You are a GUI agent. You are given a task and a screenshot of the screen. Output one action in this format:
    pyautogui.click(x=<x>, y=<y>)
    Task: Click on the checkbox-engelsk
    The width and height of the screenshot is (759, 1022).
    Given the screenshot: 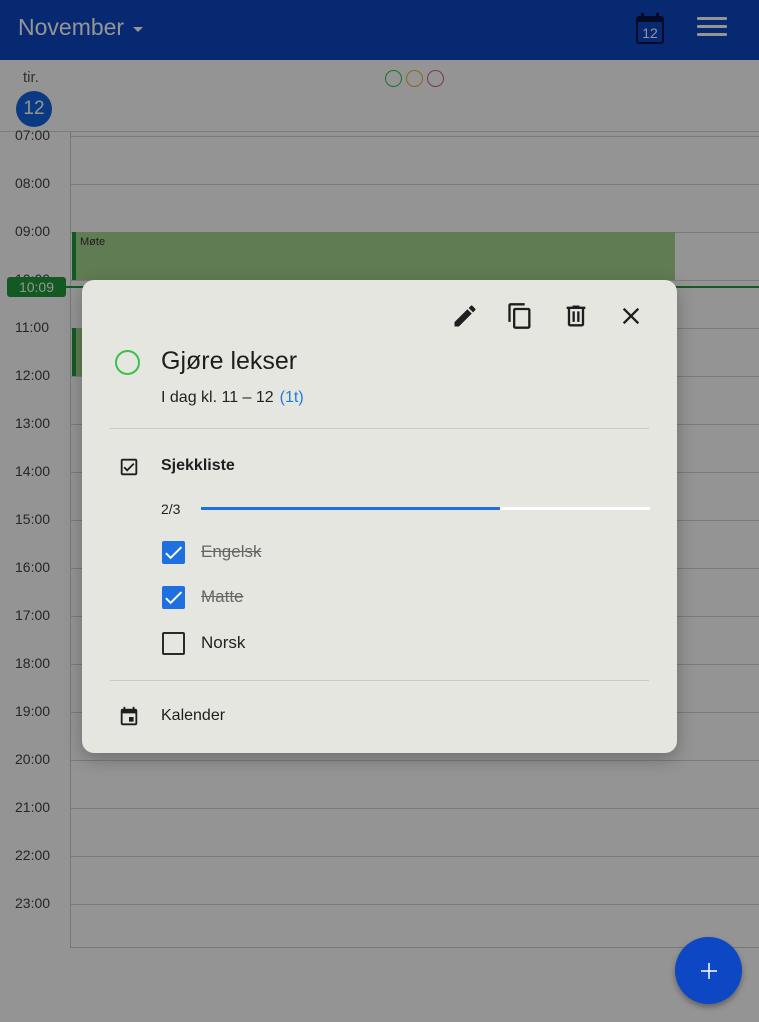 What is the action you would take?
    pyautogui.click(x=173, y=552)
    